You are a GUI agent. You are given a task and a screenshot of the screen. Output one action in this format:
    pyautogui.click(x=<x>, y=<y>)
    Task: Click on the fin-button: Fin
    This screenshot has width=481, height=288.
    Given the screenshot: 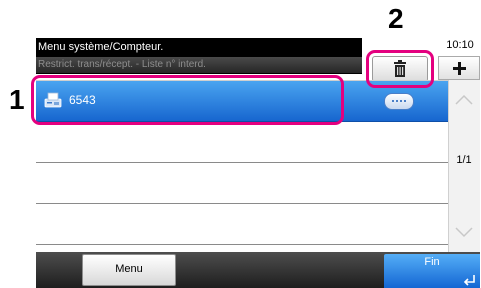 What is the action you would take?
    pyautogui.click(x=432, y=271)
    